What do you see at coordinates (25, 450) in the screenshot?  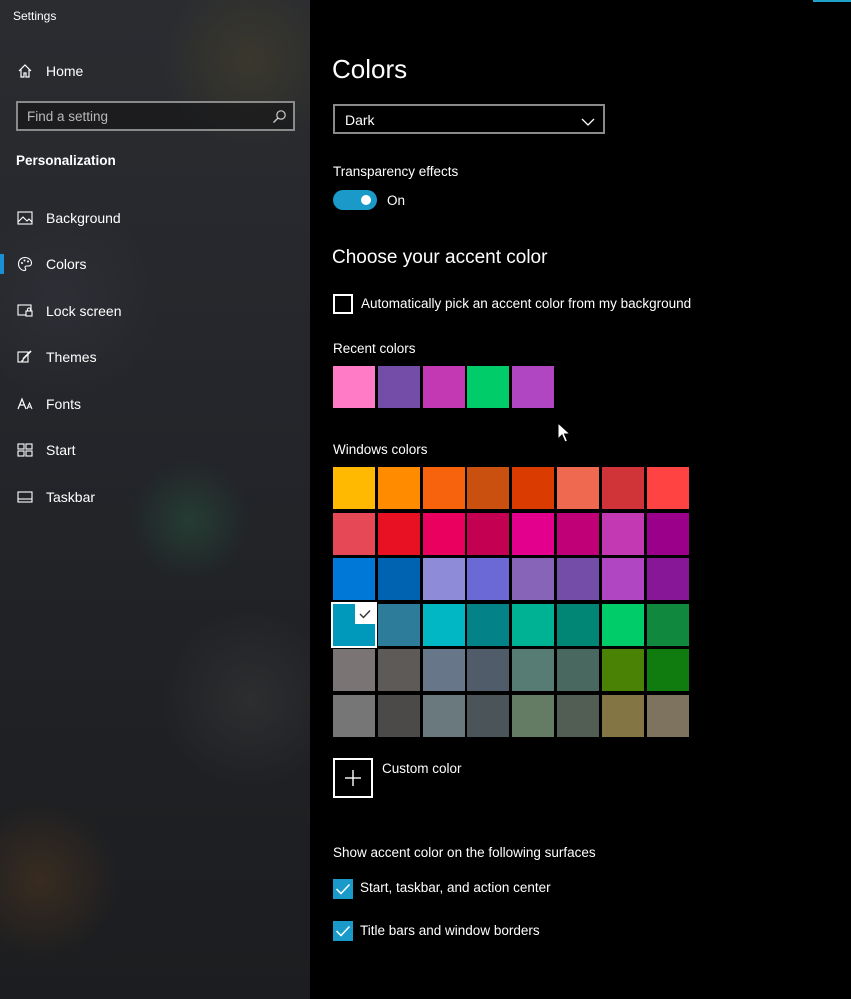 I see `start-icon` at bounding box center [25, 450].